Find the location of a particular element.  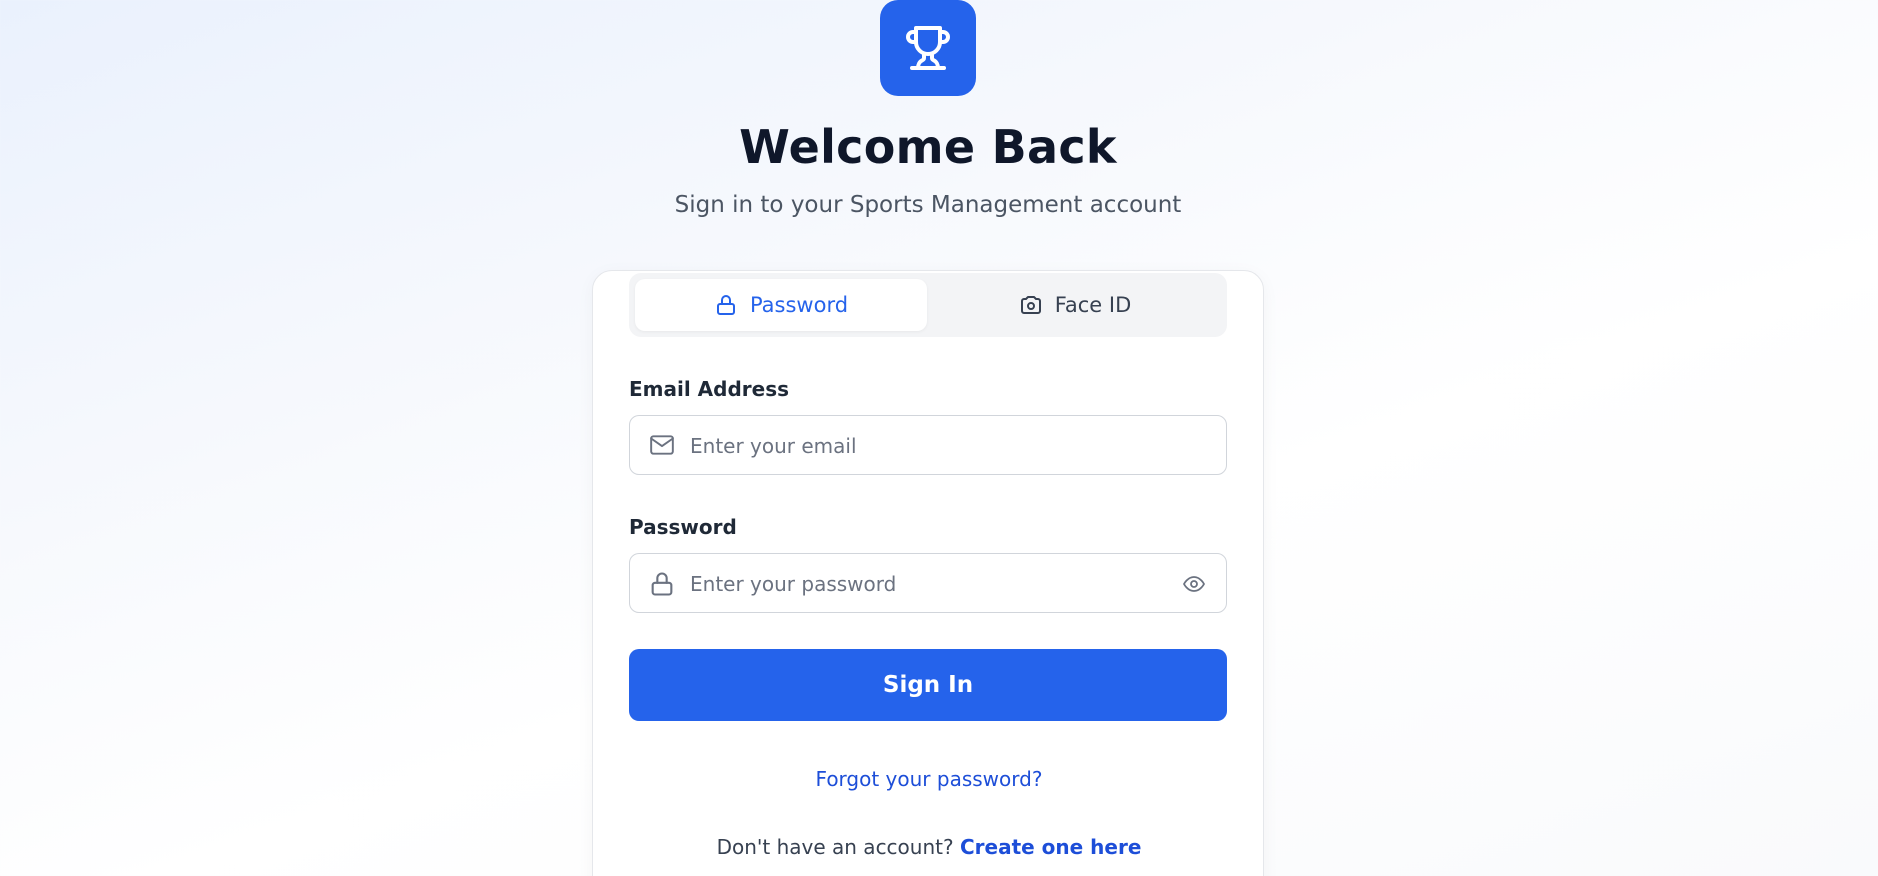

email-label: Email Address is located at coordinates (709, 389).